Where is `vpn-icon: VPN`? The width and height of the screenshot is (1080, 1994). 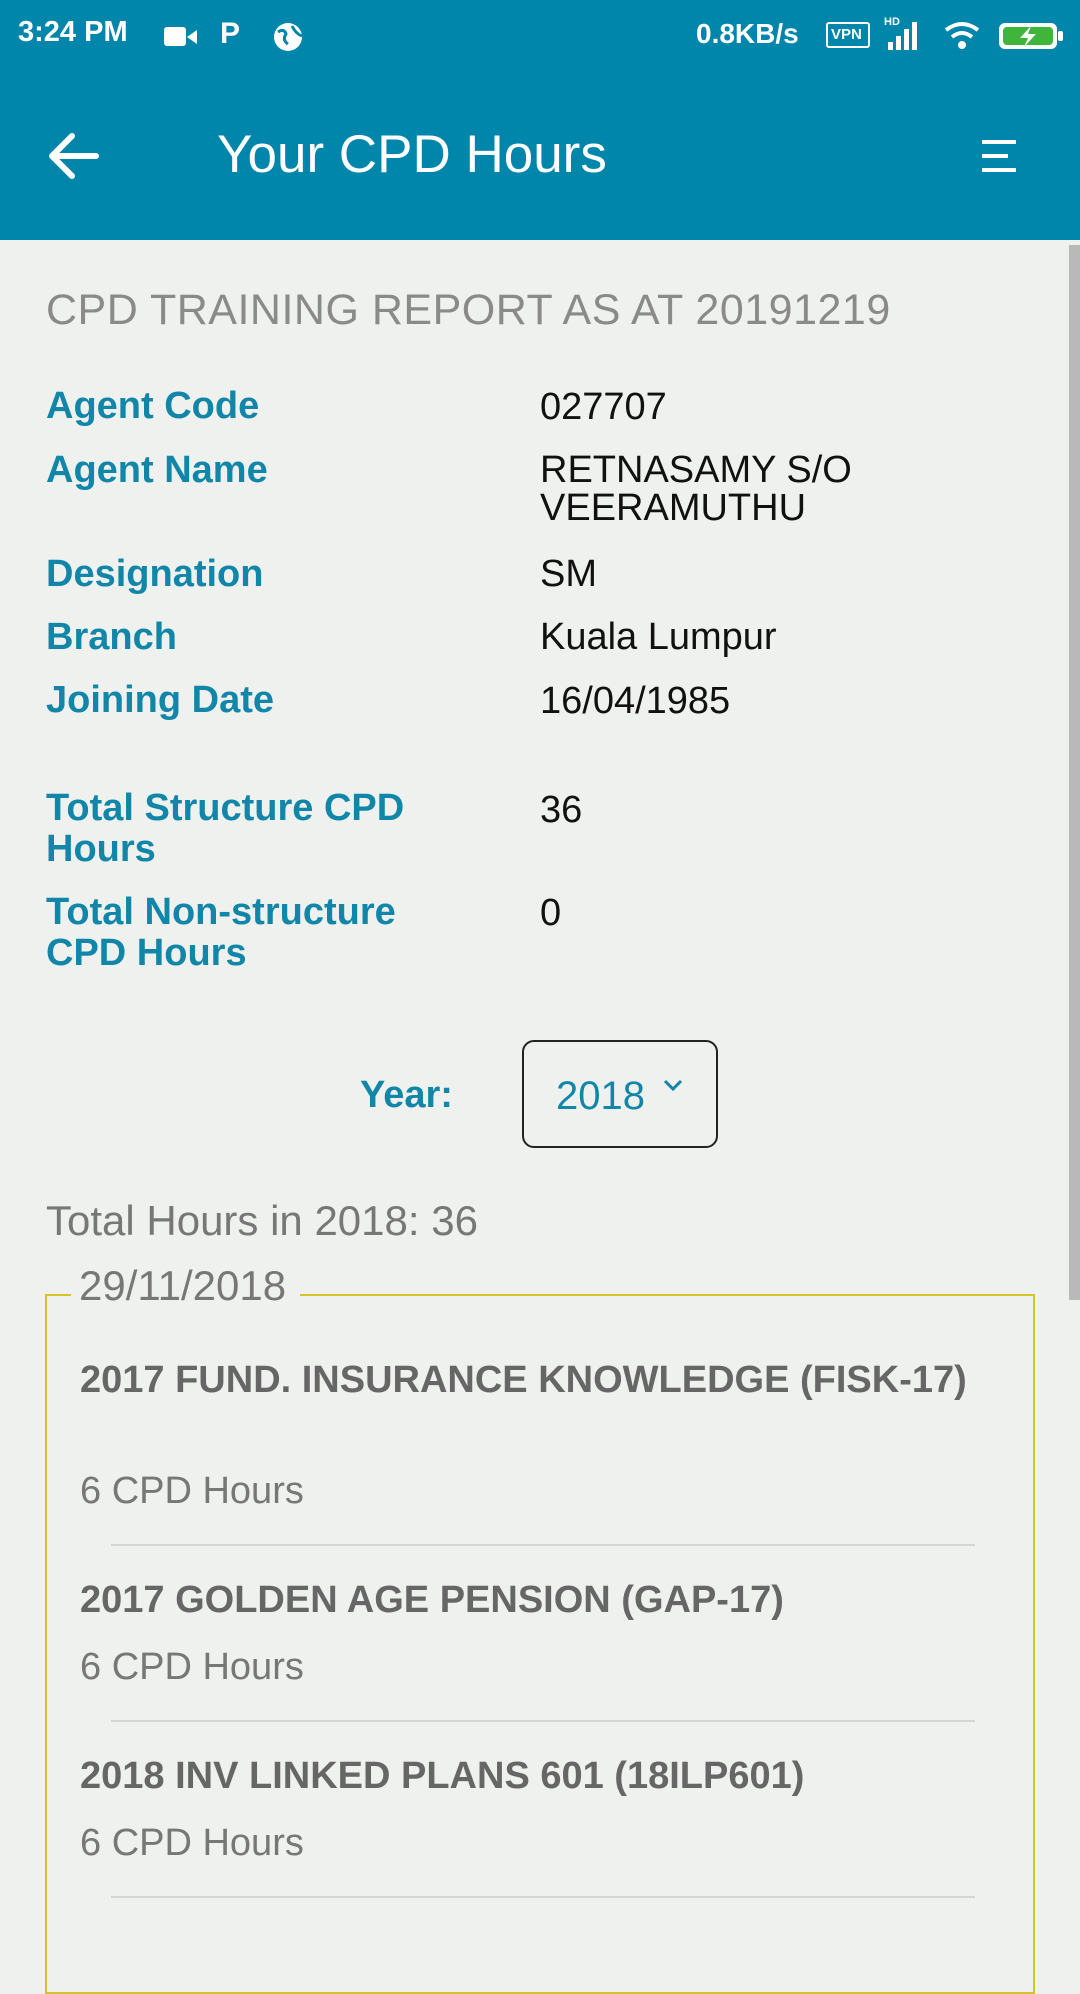 vpn-icon: VPN is located at coordinates (848, 35).